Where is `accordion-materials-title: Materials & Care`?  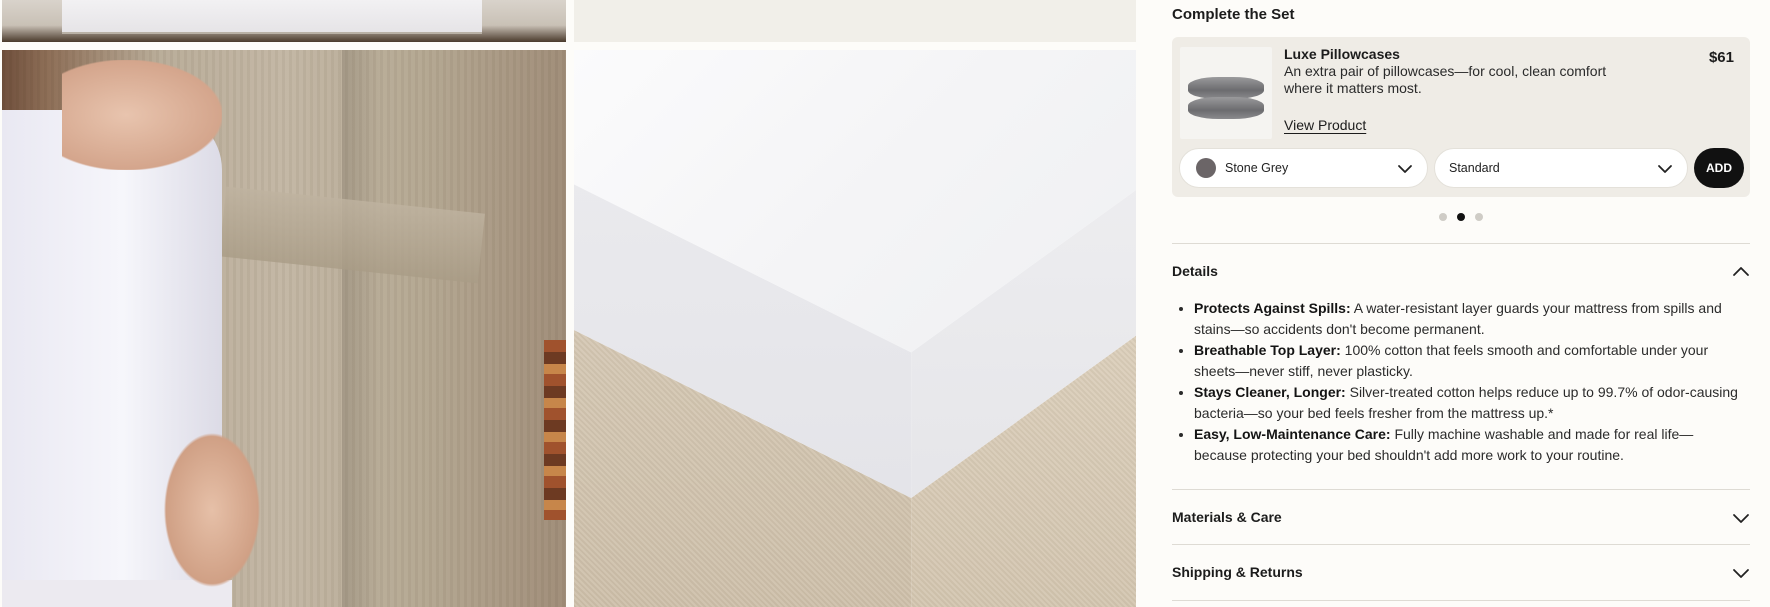
accordion-materials-title: Materials & Care is located at coordinates (1227, 517).